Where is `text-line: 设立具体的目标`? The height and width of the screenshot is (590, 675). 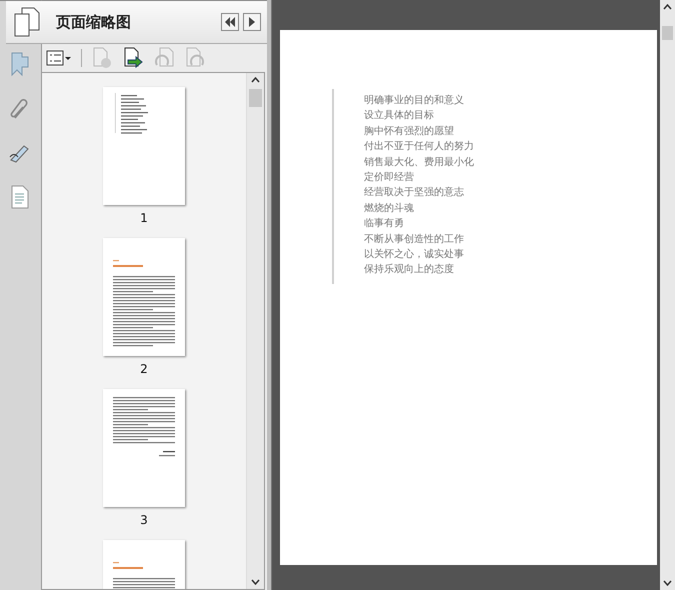 text-line: 设立具体的目标 is located at coordinates (400, 116).